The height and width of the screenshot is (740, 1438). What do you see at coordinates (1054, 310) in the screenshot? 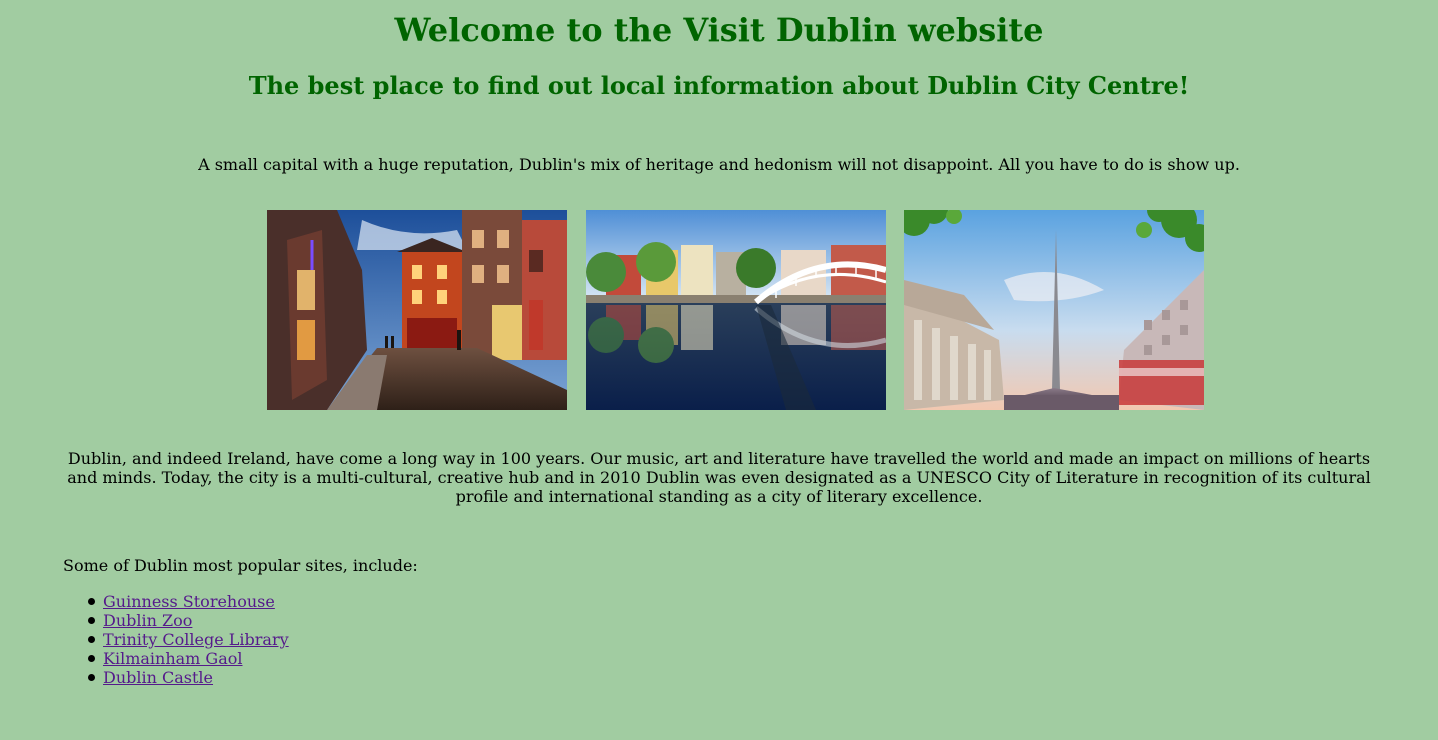
I see `spire-photo` at bounding box center [1054, 310].